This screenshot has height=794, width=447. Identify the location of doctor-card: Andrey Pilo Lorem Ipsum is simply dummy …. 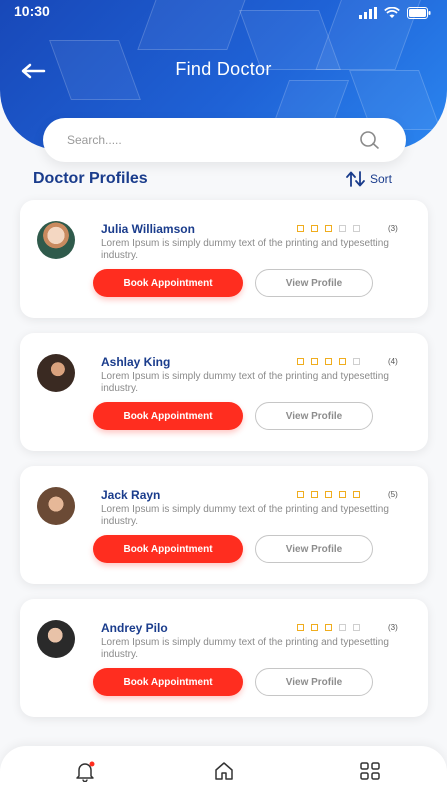
(224, 658).